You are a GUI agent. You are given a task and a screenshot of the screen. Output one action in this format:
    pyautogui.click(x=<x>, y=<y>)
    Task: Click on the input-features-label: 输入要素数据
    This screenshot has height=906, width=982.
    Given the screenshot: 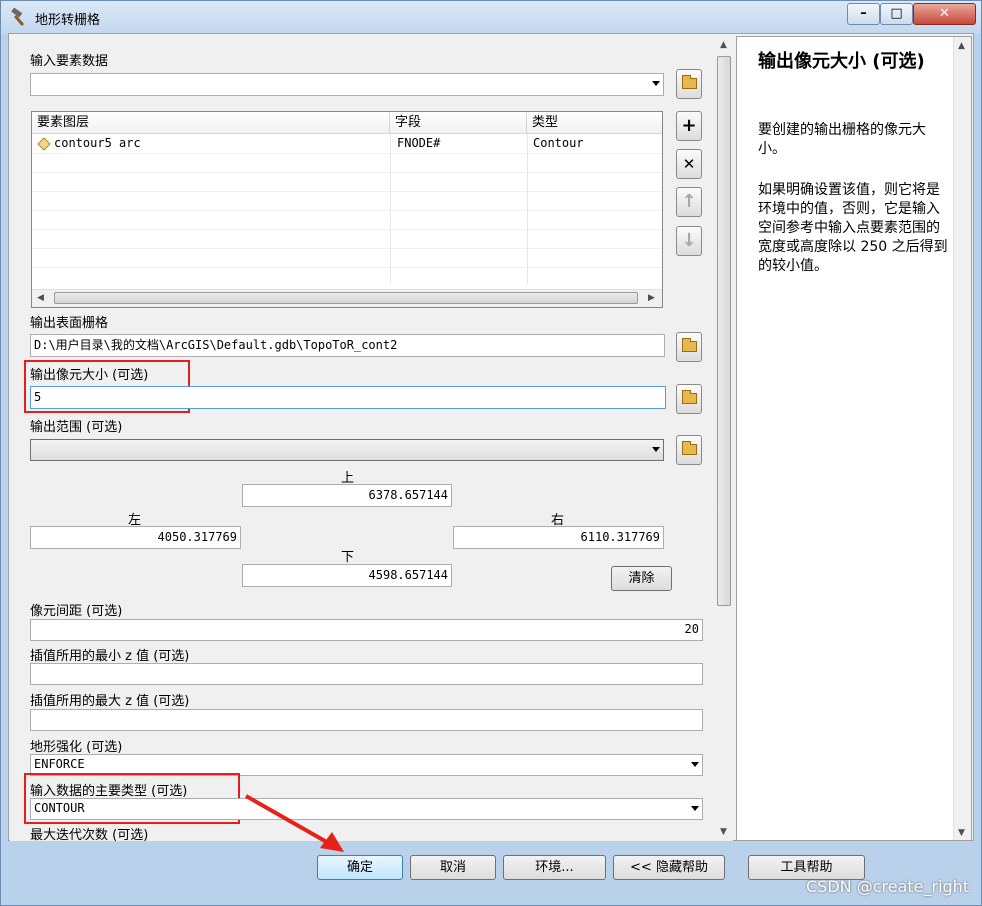 What is the action you would take?
    pyautogui.click(x=69, y=61)
    